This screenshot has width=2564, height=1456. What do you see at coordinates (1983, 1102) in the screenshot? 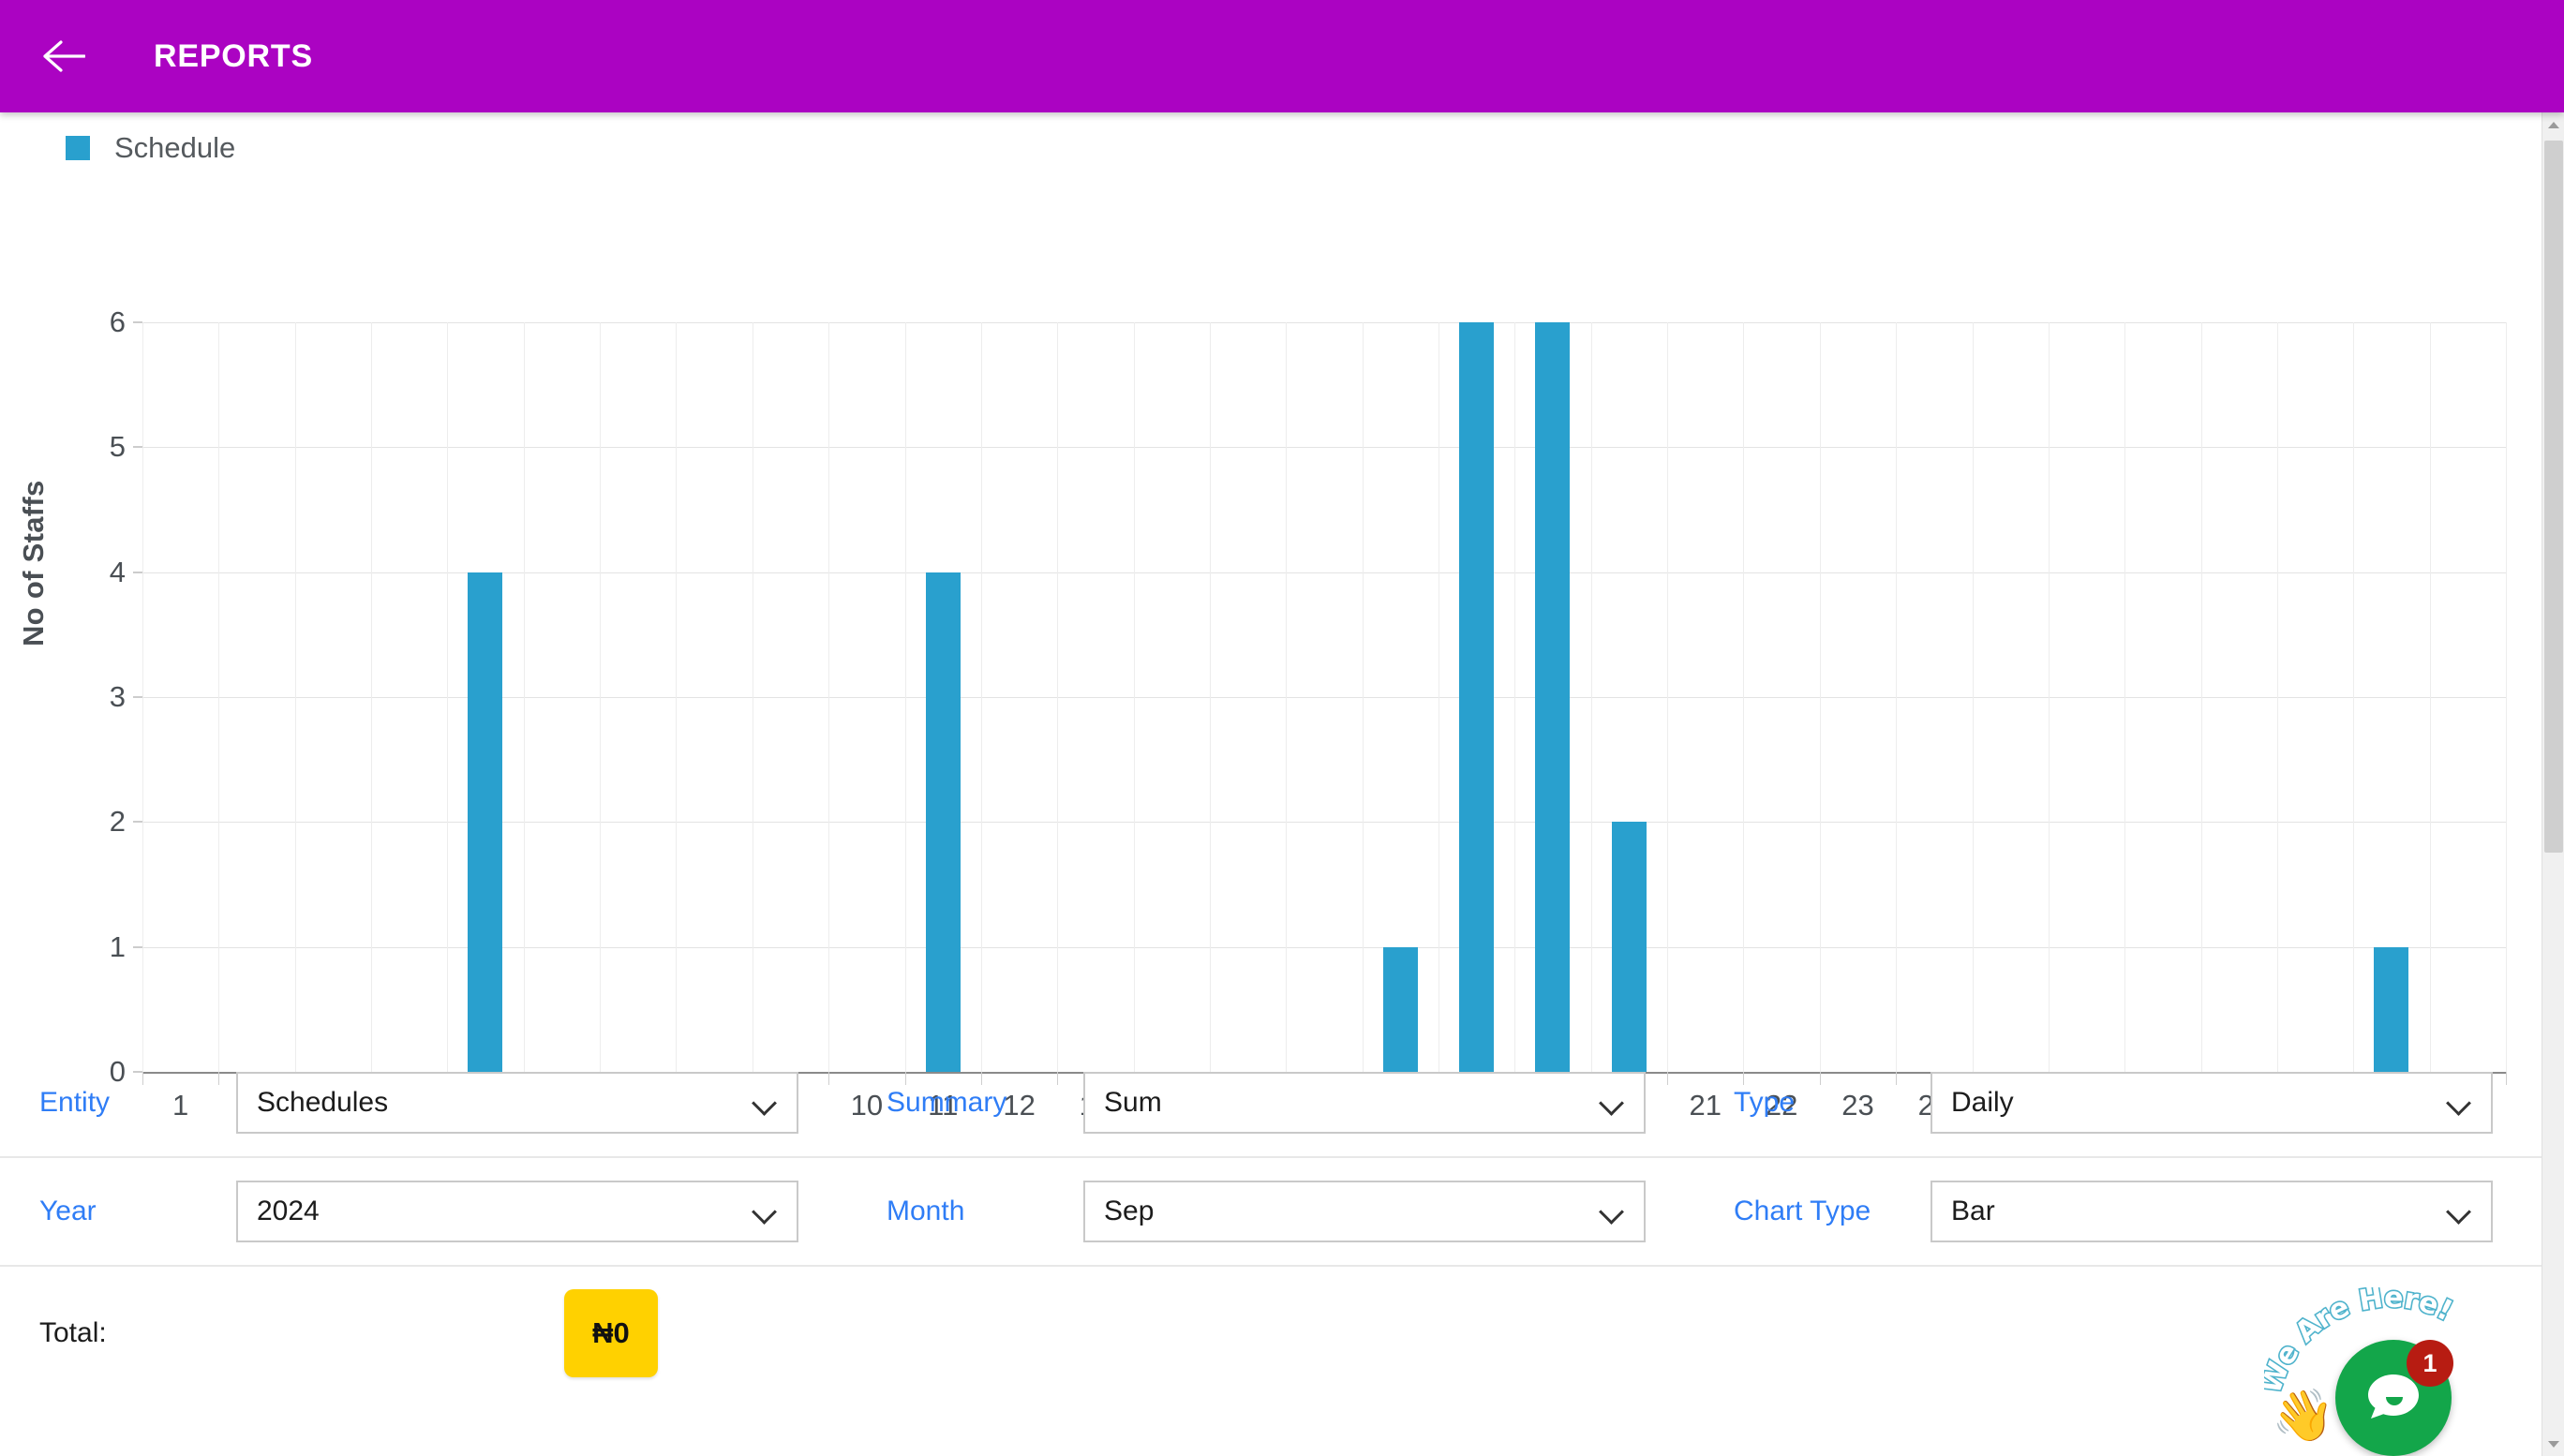
I see `select-value-type: Daily` at bounding box center [1983, 1102].